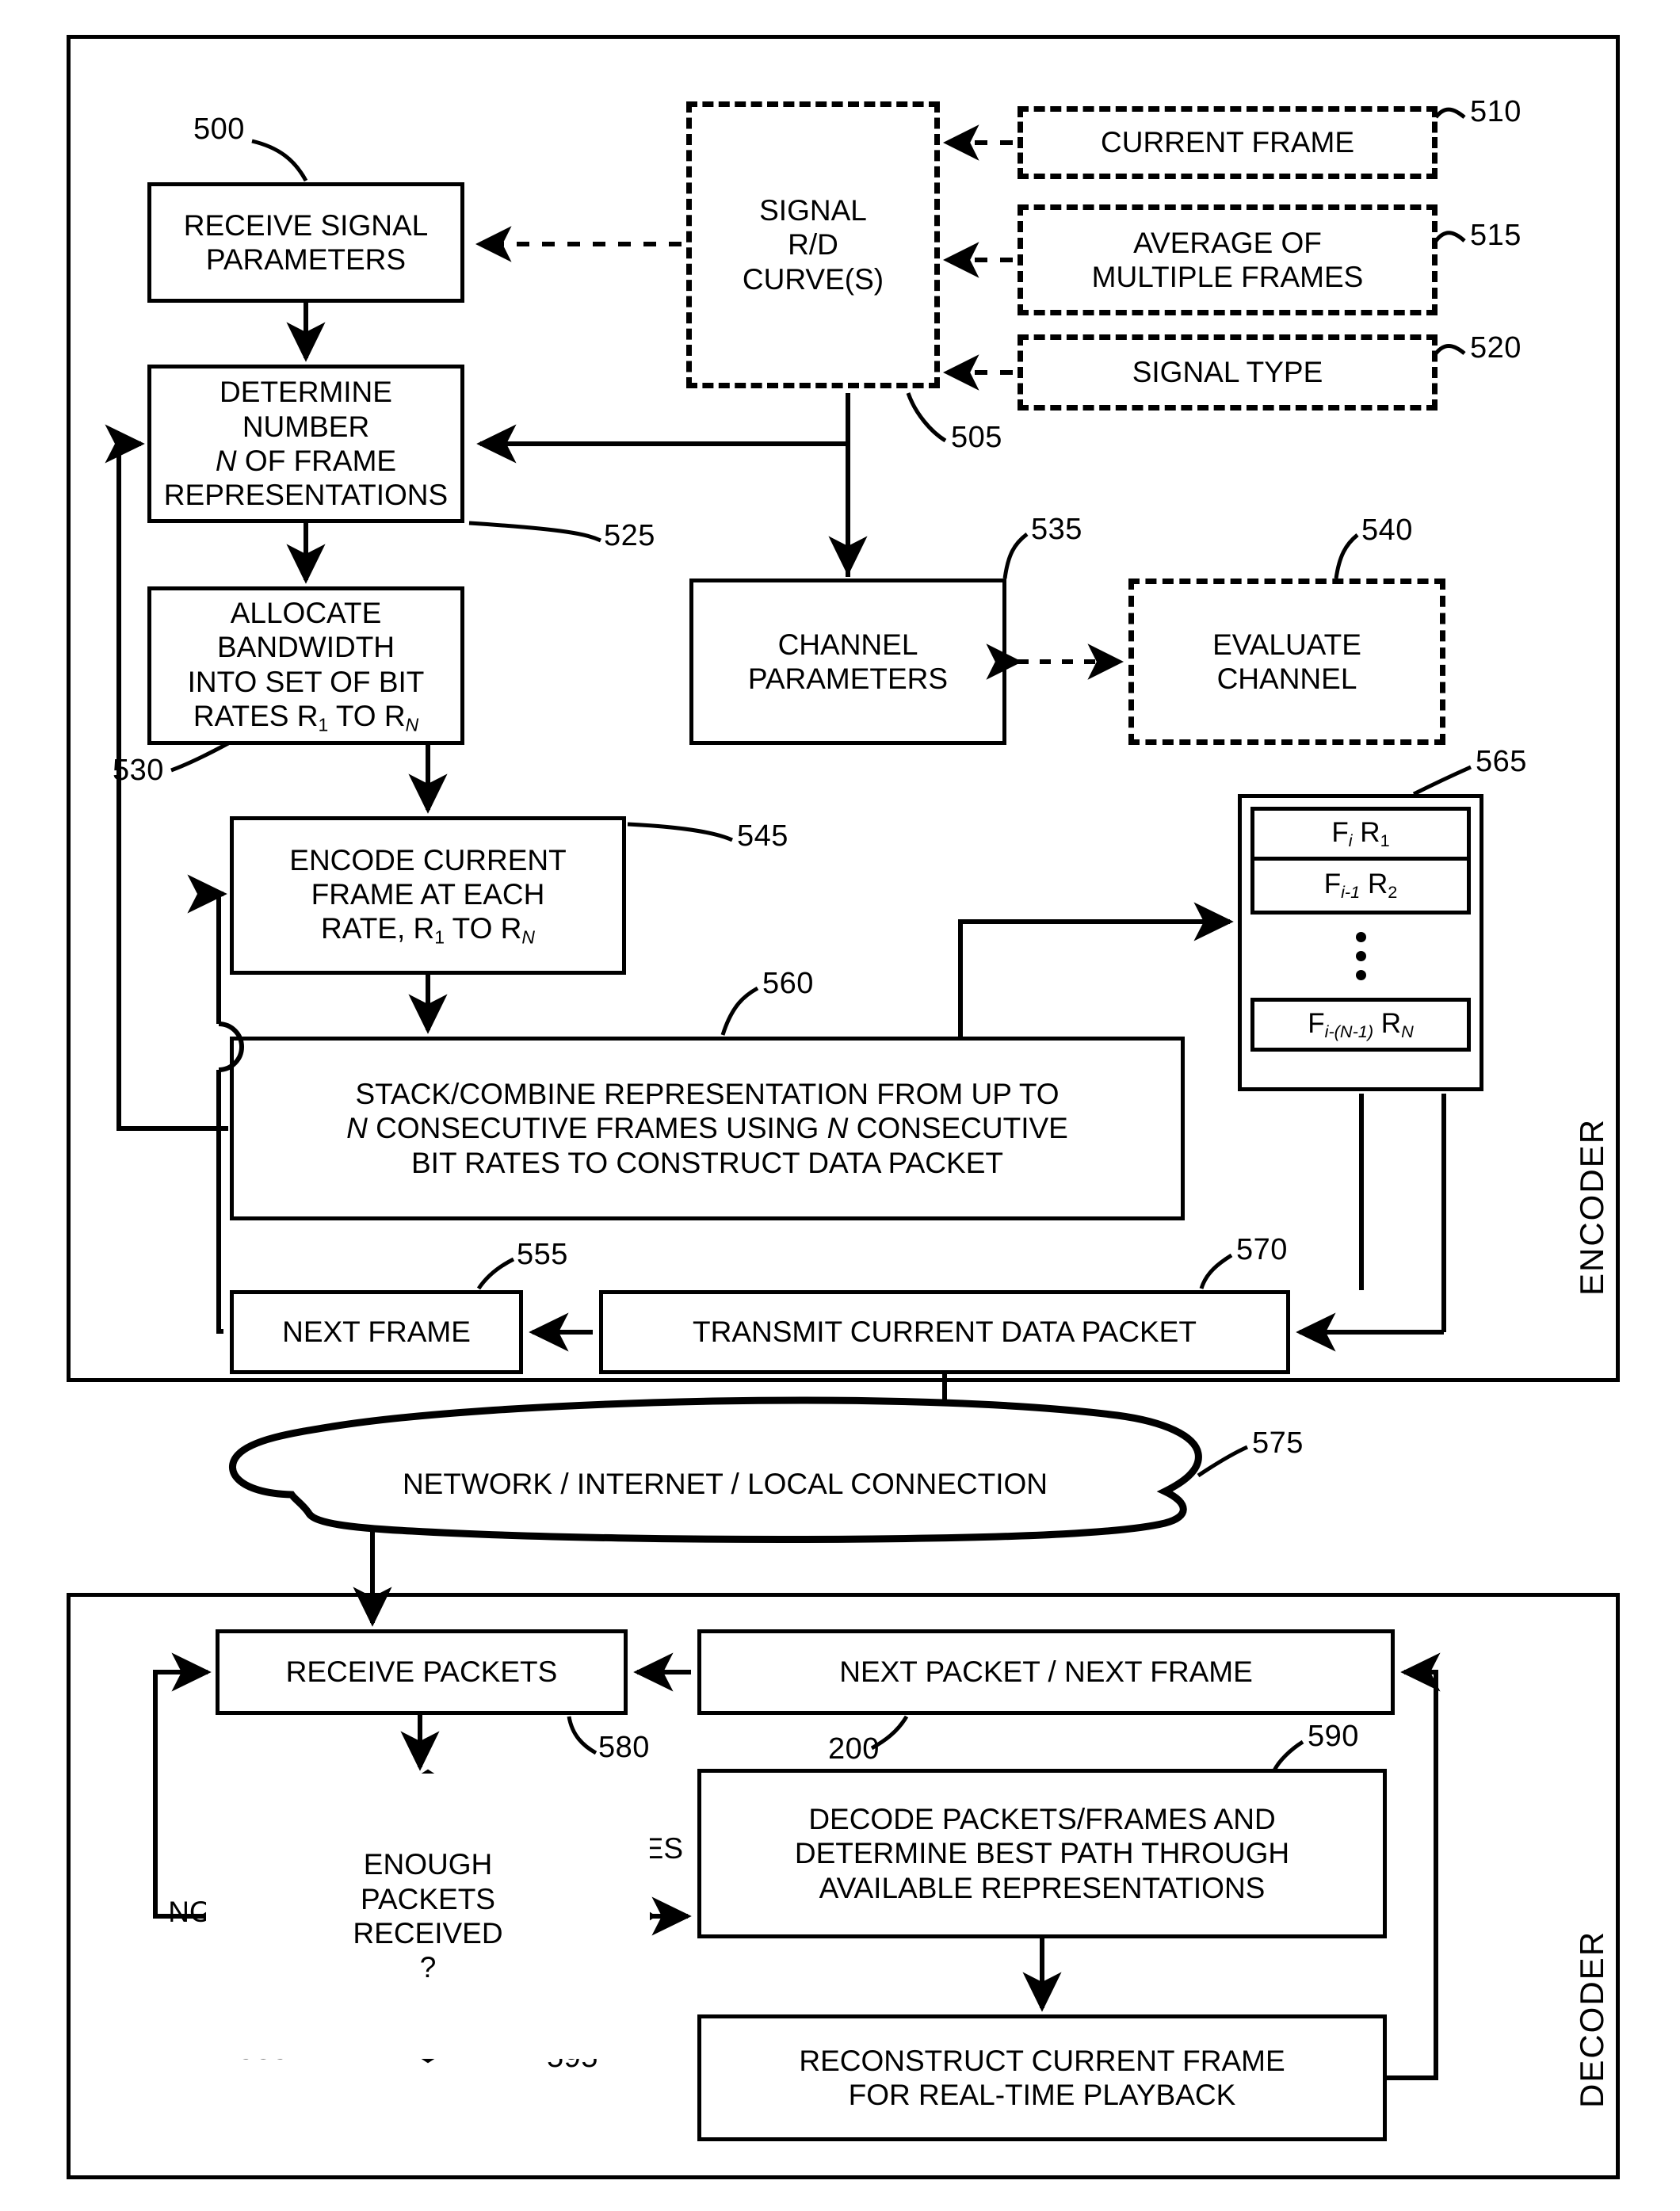 The height and width of the screenshot is (2211, 1680). I want to click on block-transmit-current-data-packet: TRANSMIT CURRENT DATA PACKET, so click(944, 1332).